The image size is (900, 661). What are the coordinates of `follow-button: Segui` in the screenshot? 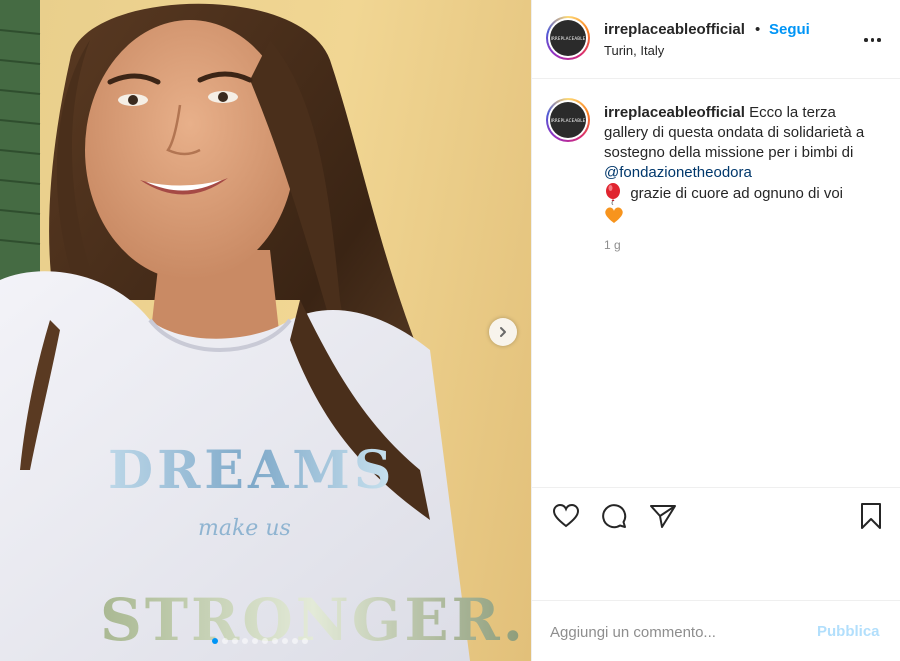 It's located at (789, 29).